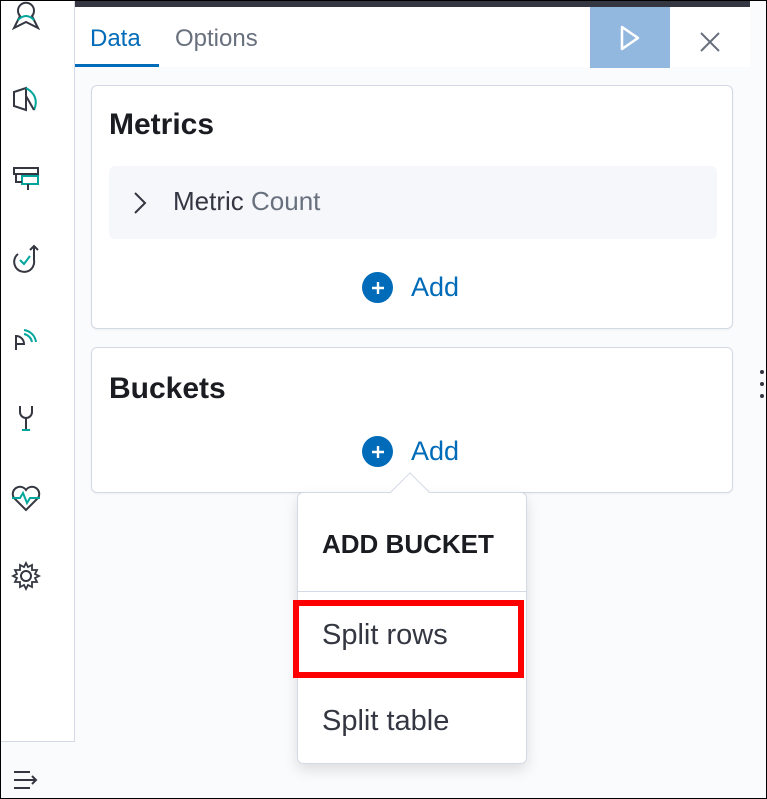  I want to click on metric-name: Metric, so click(208, 201).